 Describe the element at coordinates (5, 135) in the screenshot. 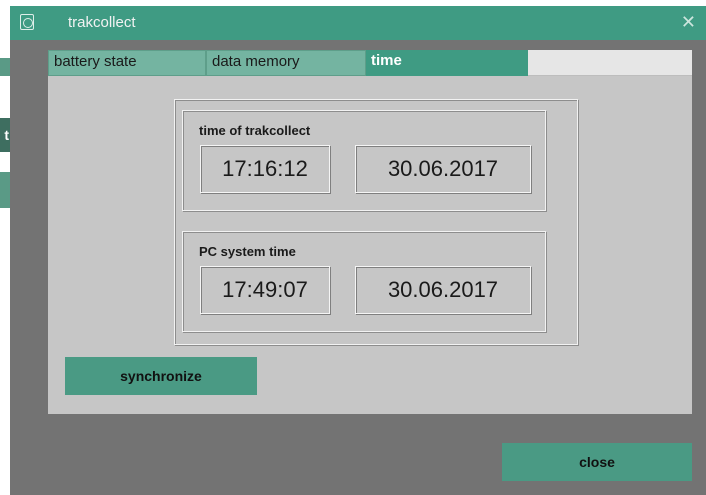

I see `background-partial-label: t` at that location.